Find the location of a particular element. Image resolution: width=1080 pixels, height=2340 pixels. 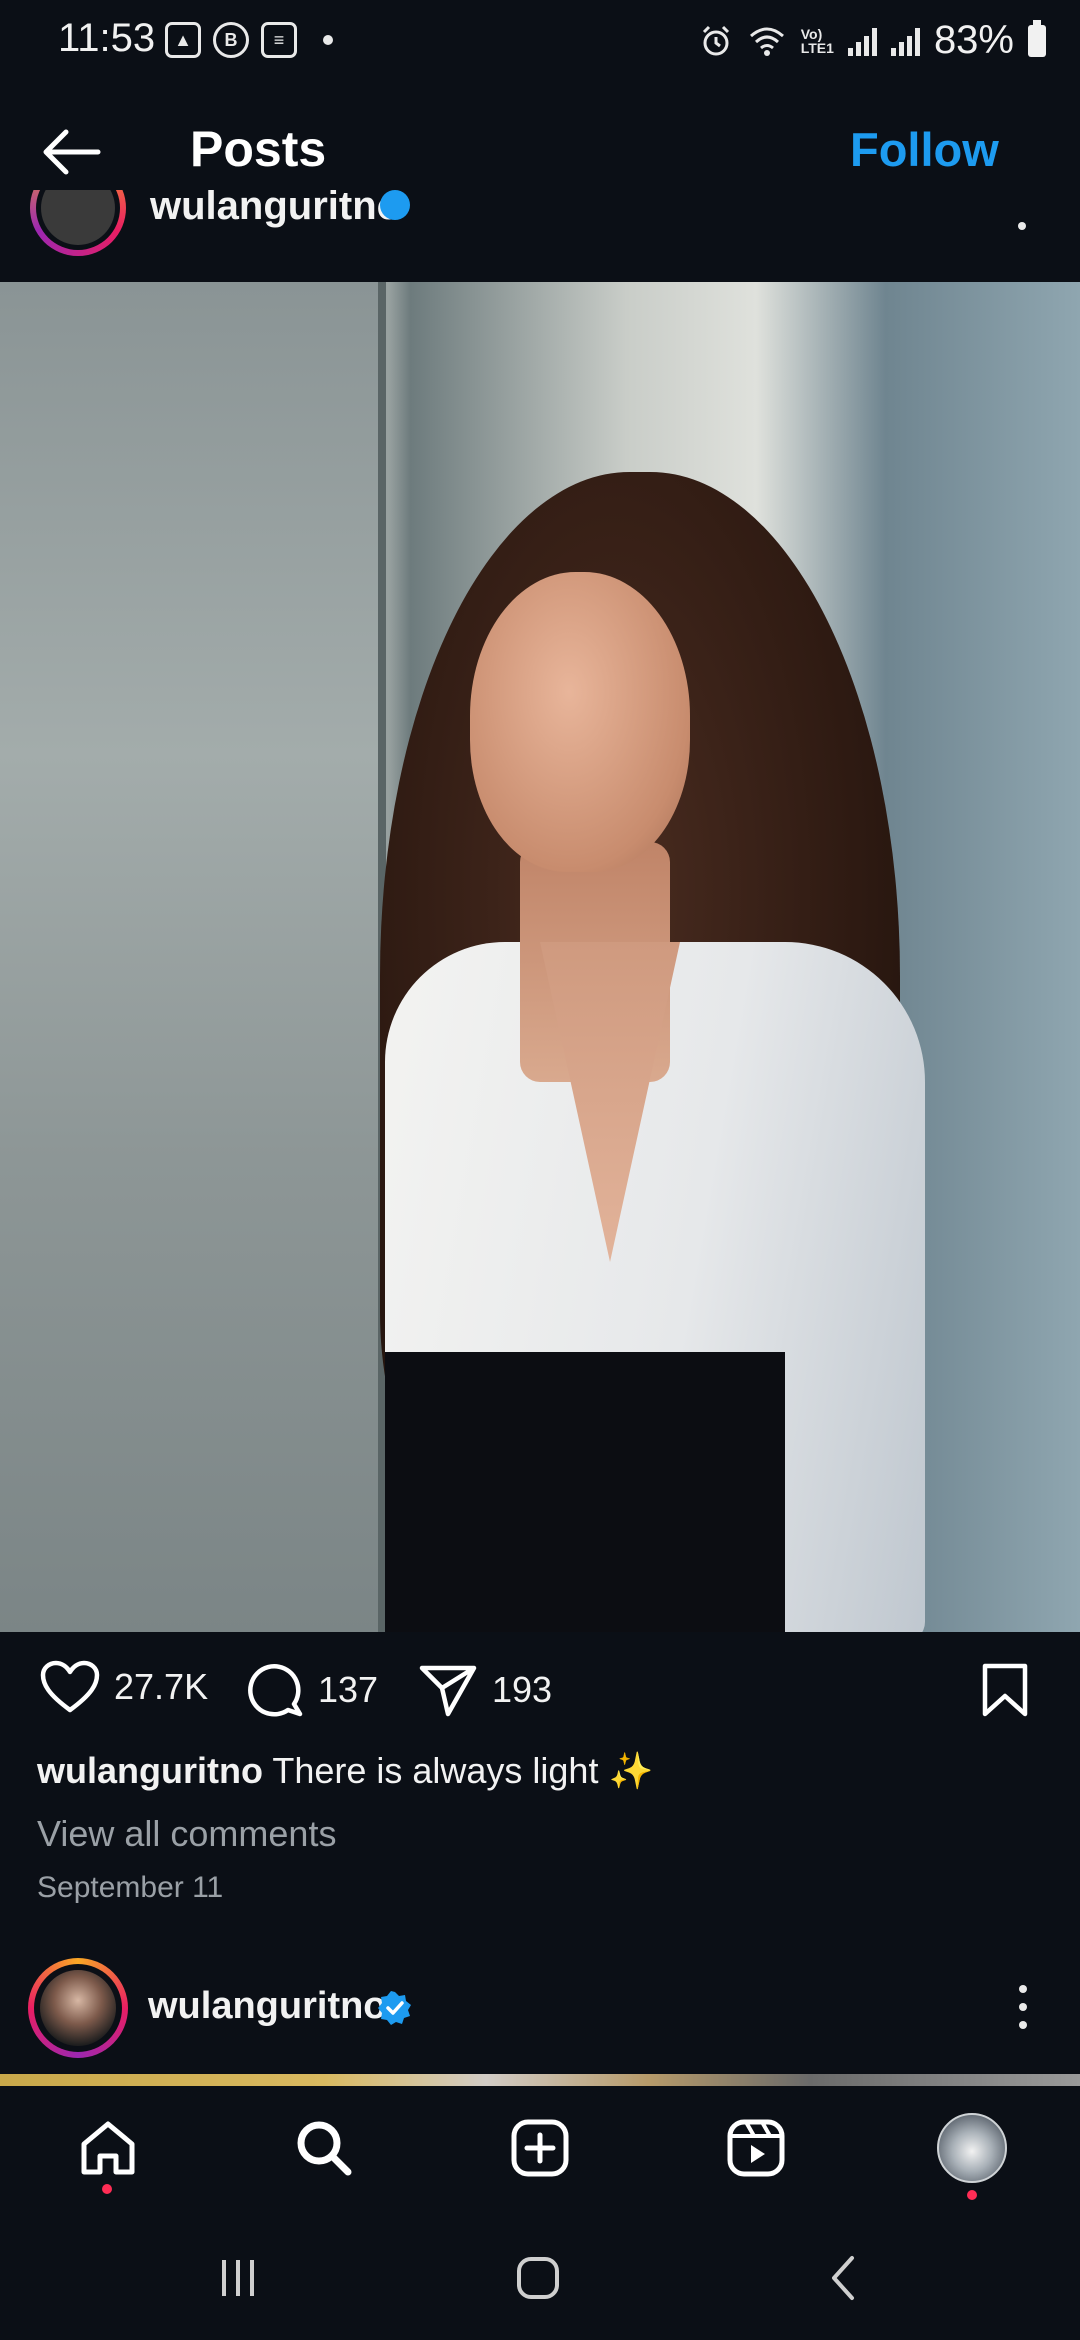

status-time: 11:53 is located at coordinates (107, 38).